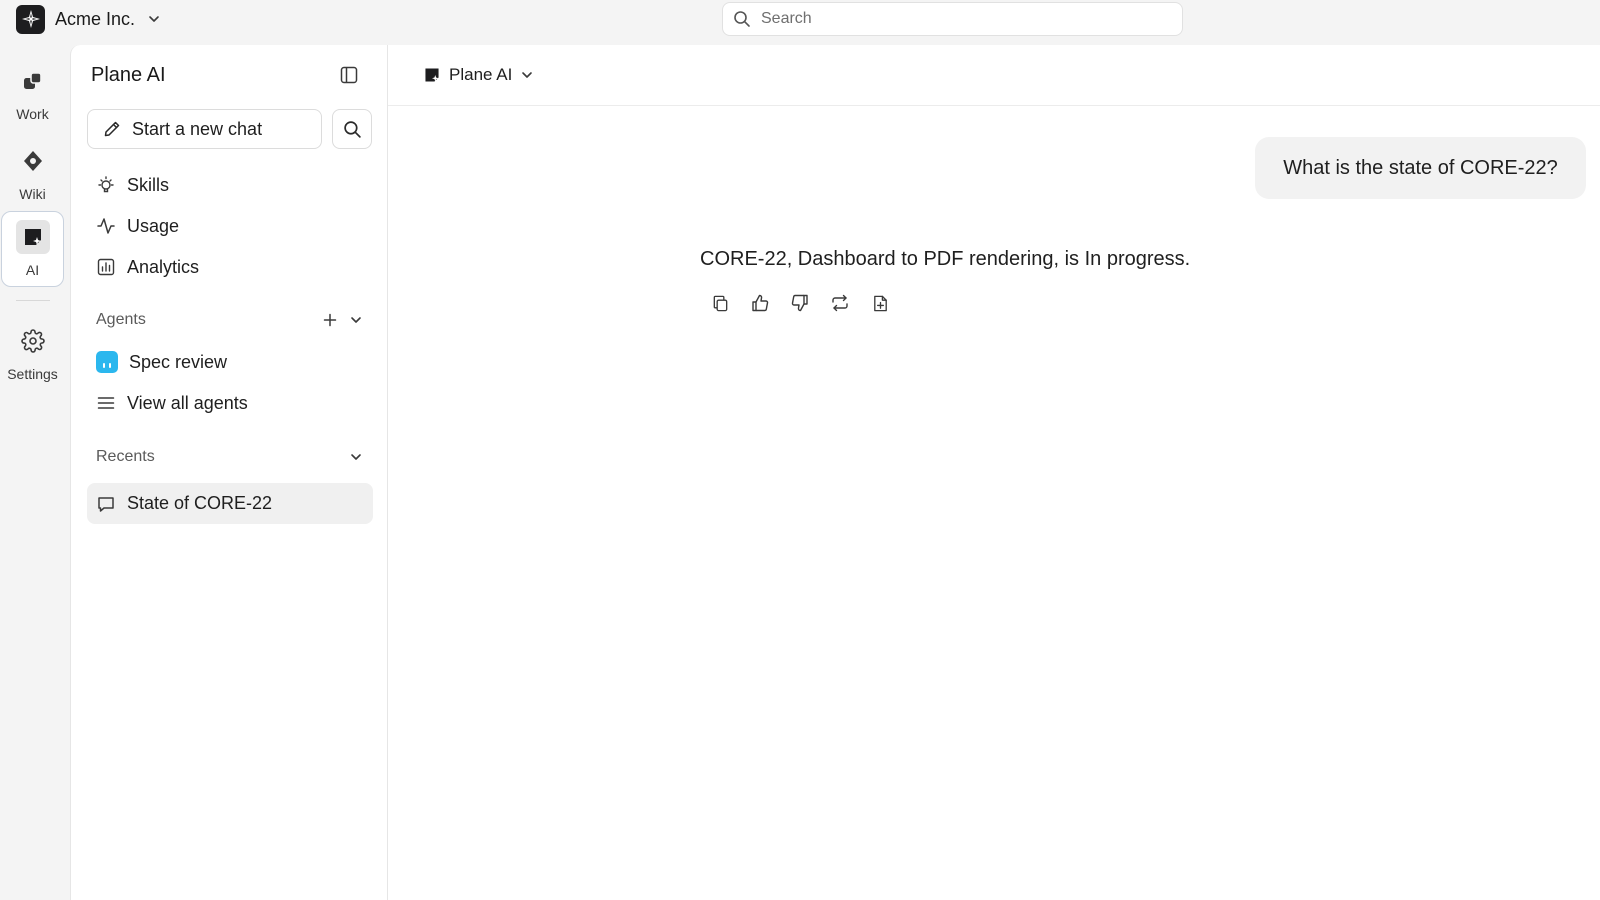 The image size is (1600, 900). I want to click on thumbs-up-icon, so click(760, 303).